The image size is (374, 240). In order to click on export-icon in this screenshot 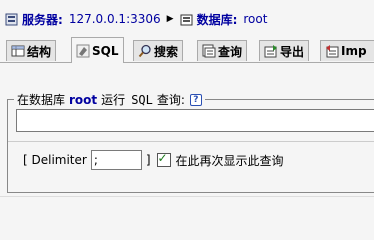, I will do `click(270, 51)`.